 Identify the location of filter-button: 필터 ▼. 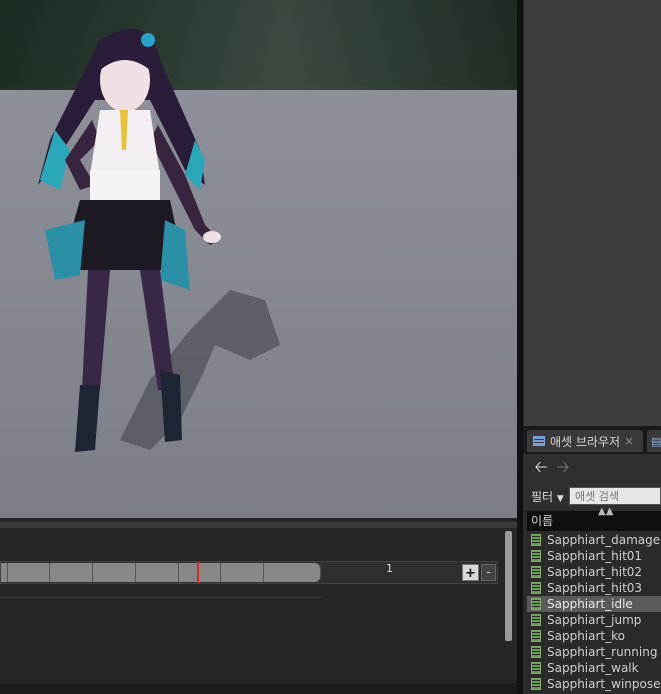
(547, 496).